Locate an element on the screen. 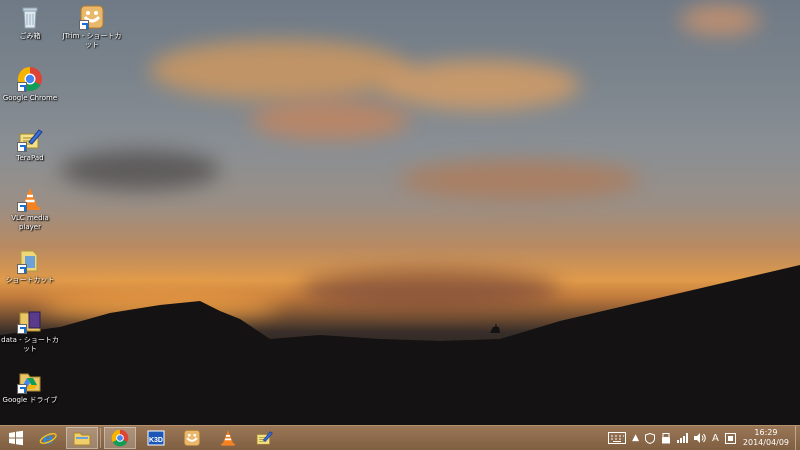 This screenshot has height=450, width=800. folder-icon is located at coordinates (82, 439).